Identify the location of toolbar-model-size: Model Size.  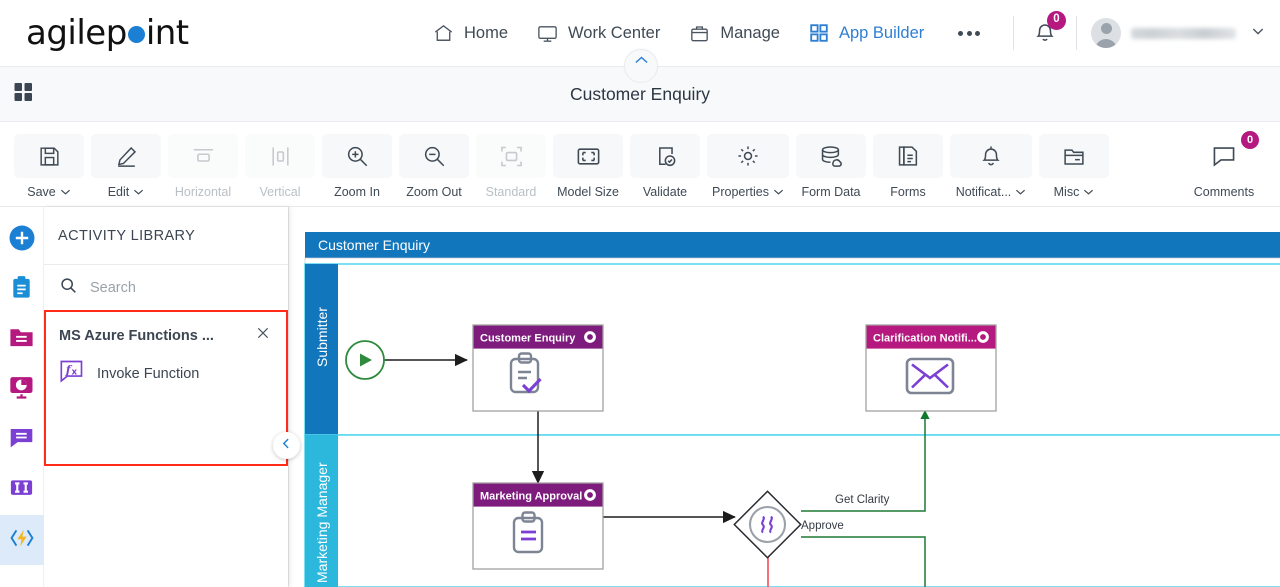
(588, 166).